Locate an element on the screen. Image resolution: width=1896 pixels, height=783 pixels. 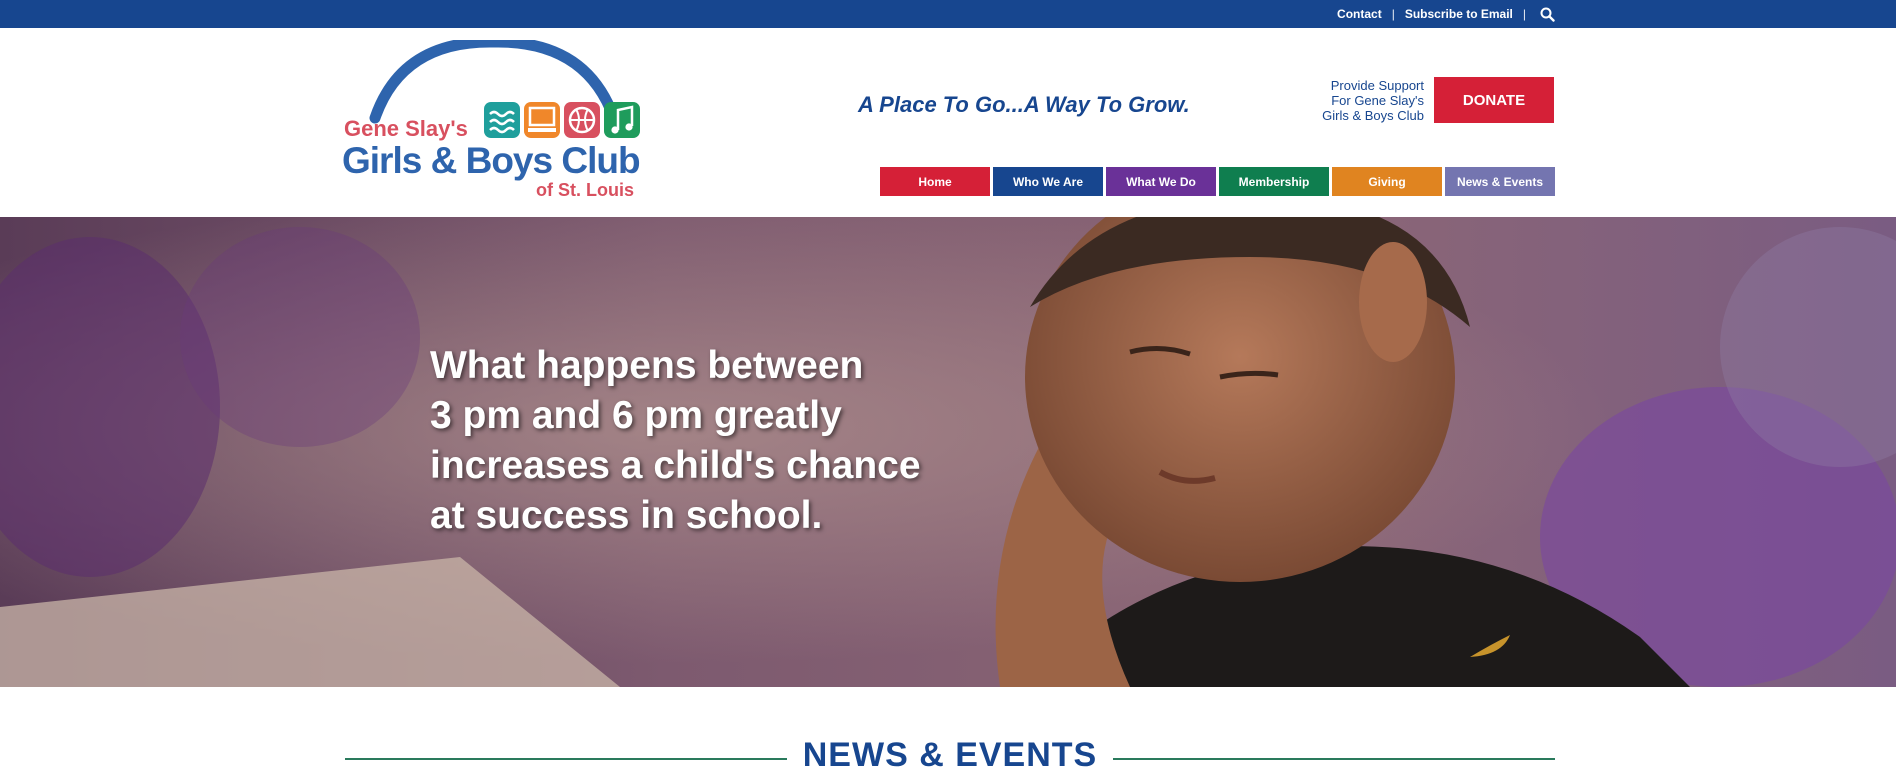
nav-item-who-we-are: Who We Are is located at coordinates (1048, 181).